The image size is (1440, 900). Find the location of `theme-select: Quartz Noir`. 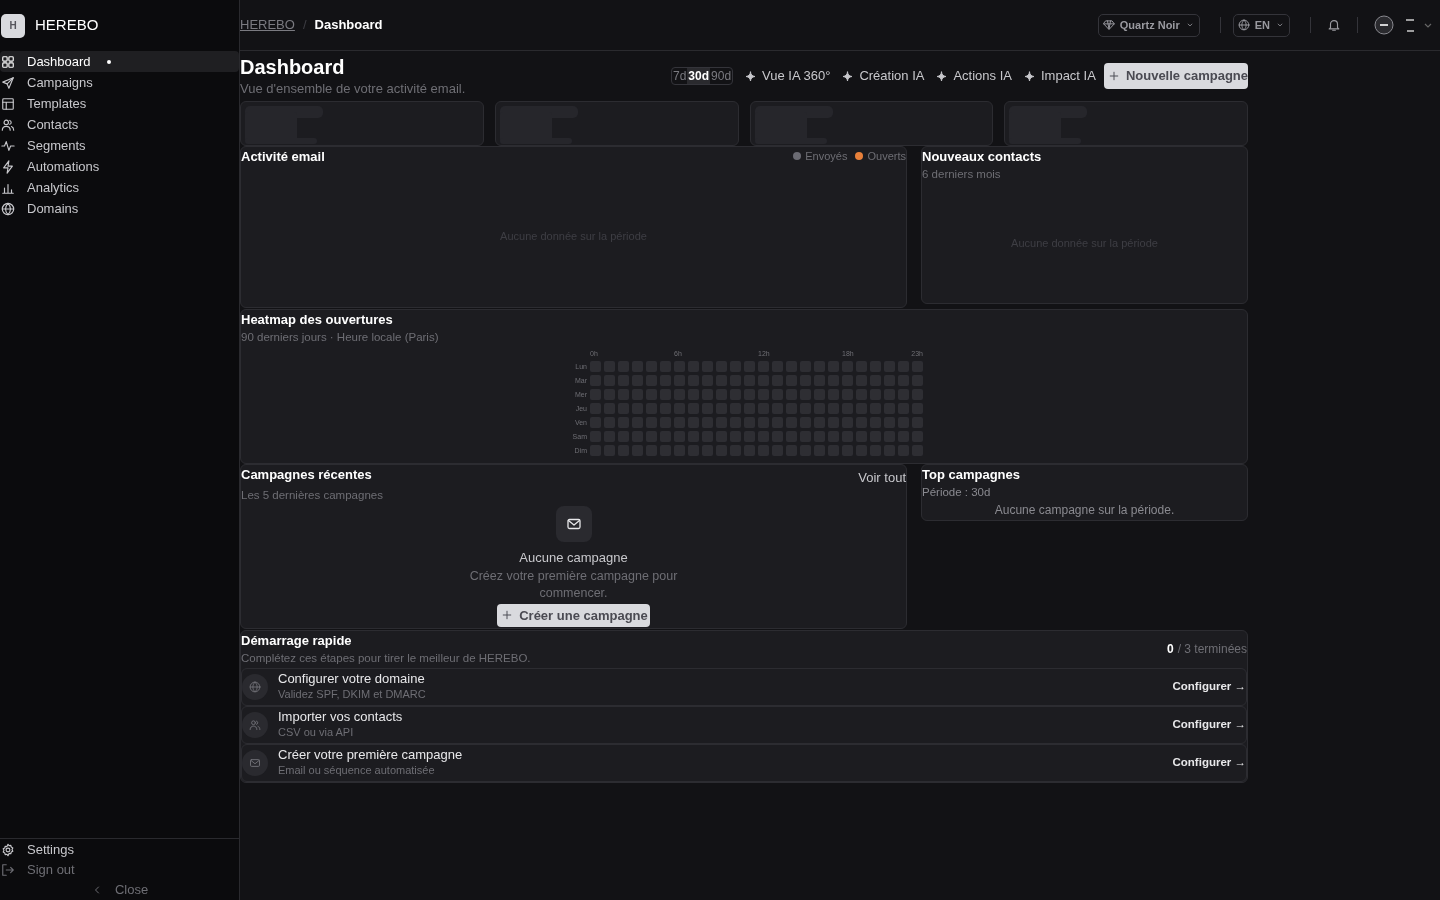

theme-select: Quartz Noir is located at coordinates (1148, 25).